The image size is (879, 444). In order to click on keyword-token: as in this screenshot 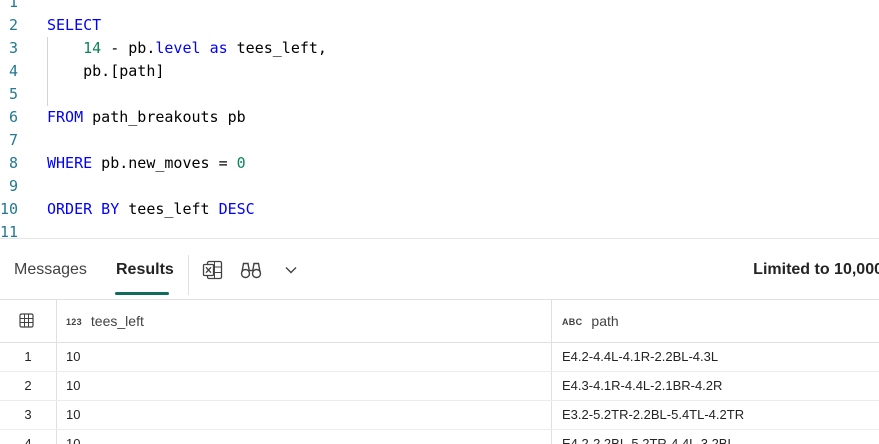, I will do `click(218, 48)`.